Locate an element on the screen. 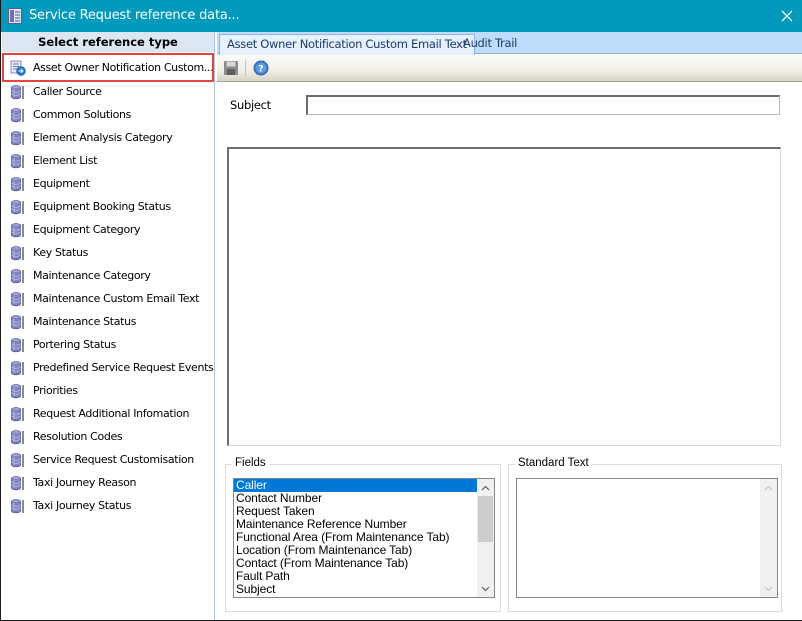 This screenshot has height=621, width=802. sidebar-item-label: Maintenance Status is located at coordinates (85, 321).